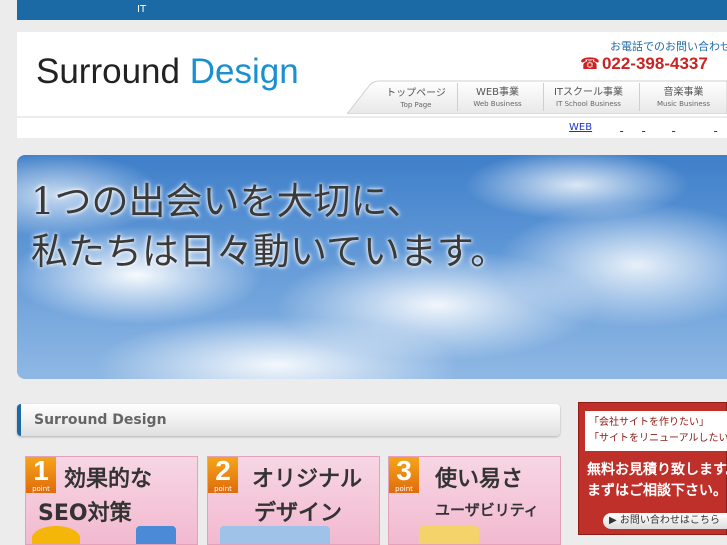  I want to click on feature-card-usability: 3 point 使い易さ ユーザビリティ, so click(474, 500).